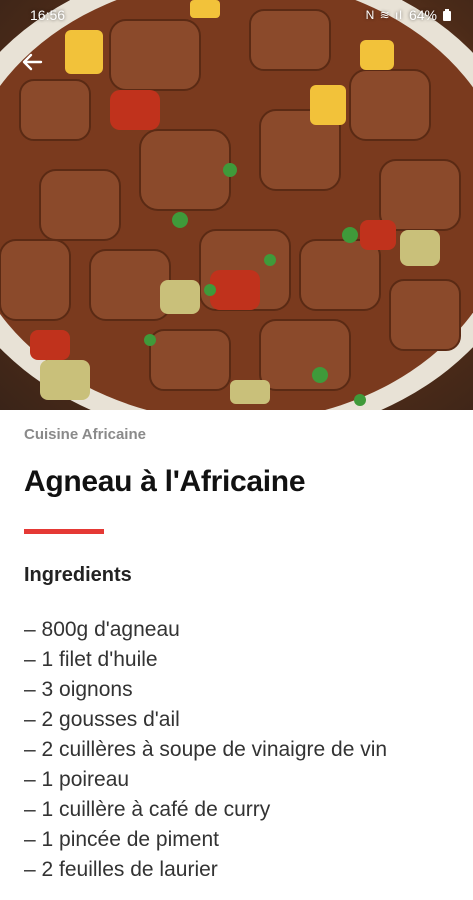  What do you see at coordinates (78, 689) in the screenshot?
I see `ingredient-item: – 3 oignons` at bounding box center [78, 689].